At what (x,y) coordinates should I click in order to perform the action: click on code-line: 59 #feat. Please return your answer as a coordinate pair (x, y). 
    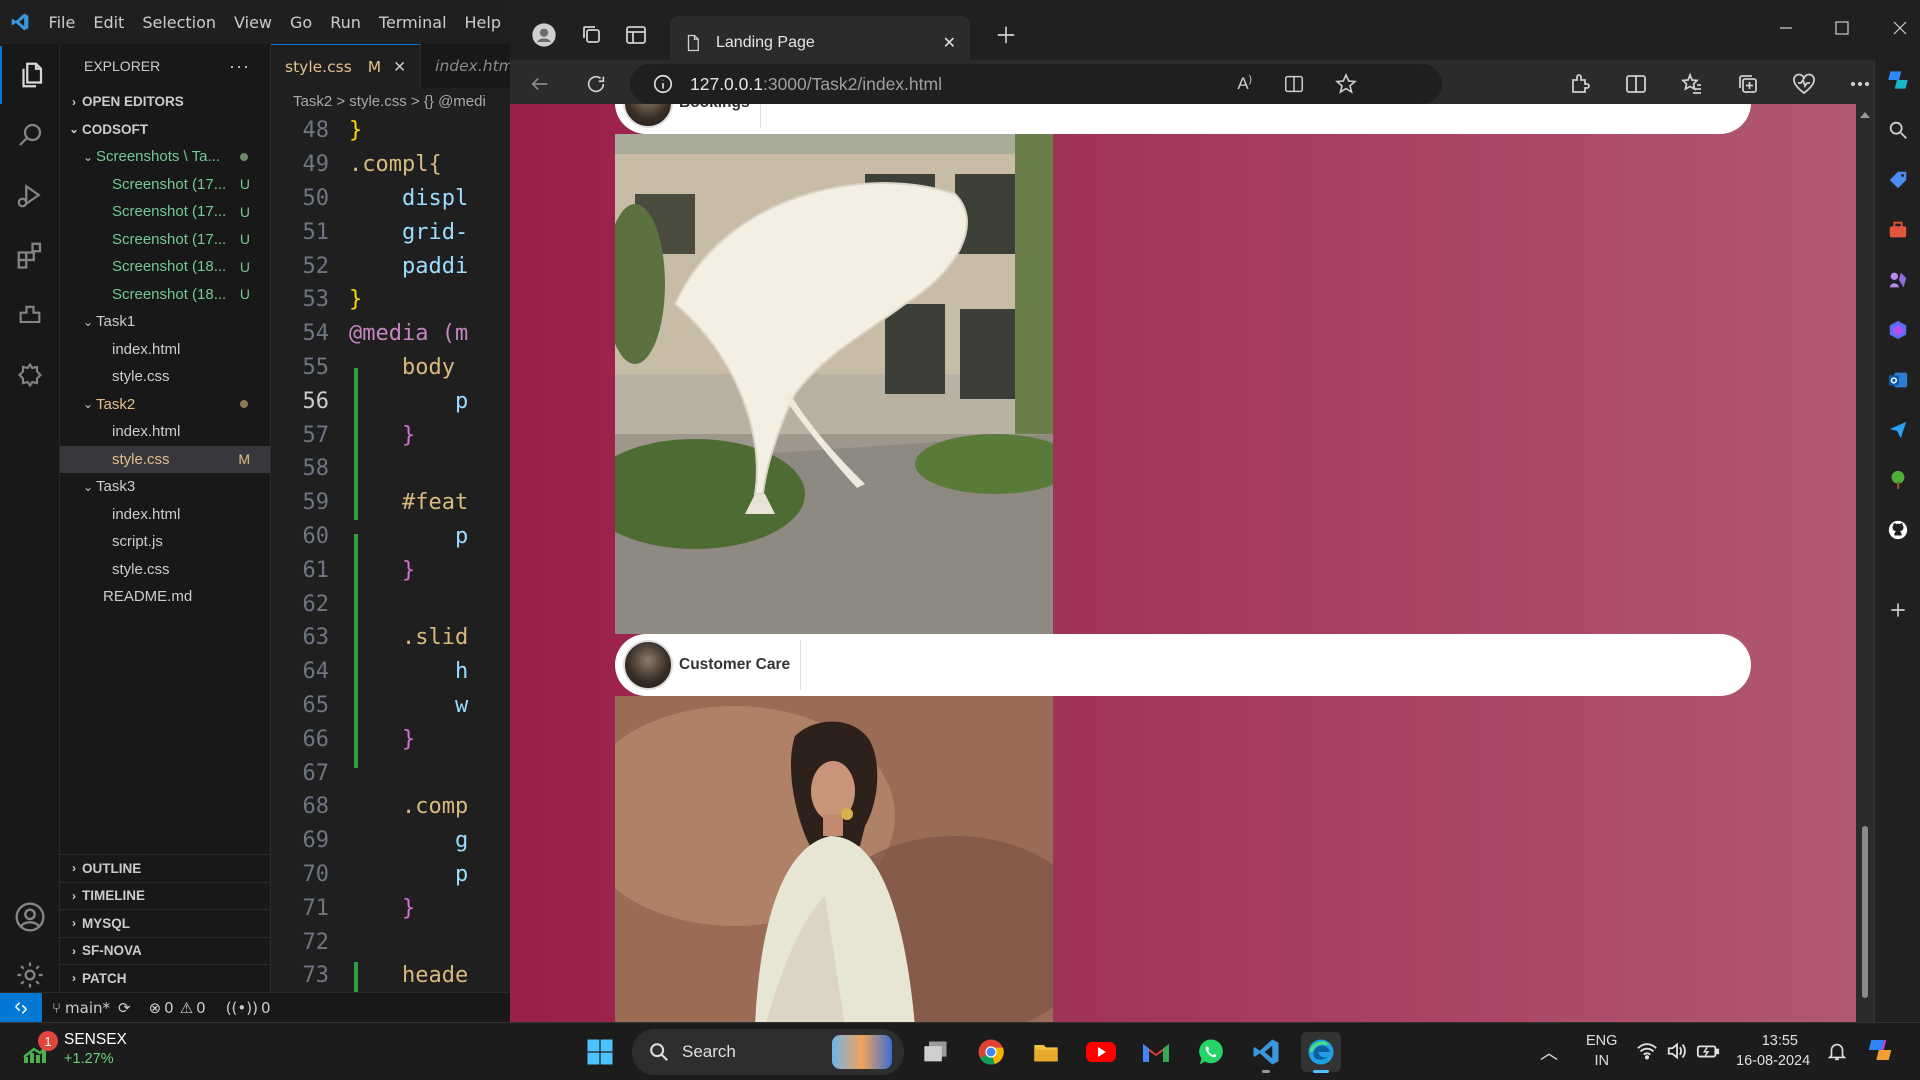
    Looking at the image, I should click on (390, 503).